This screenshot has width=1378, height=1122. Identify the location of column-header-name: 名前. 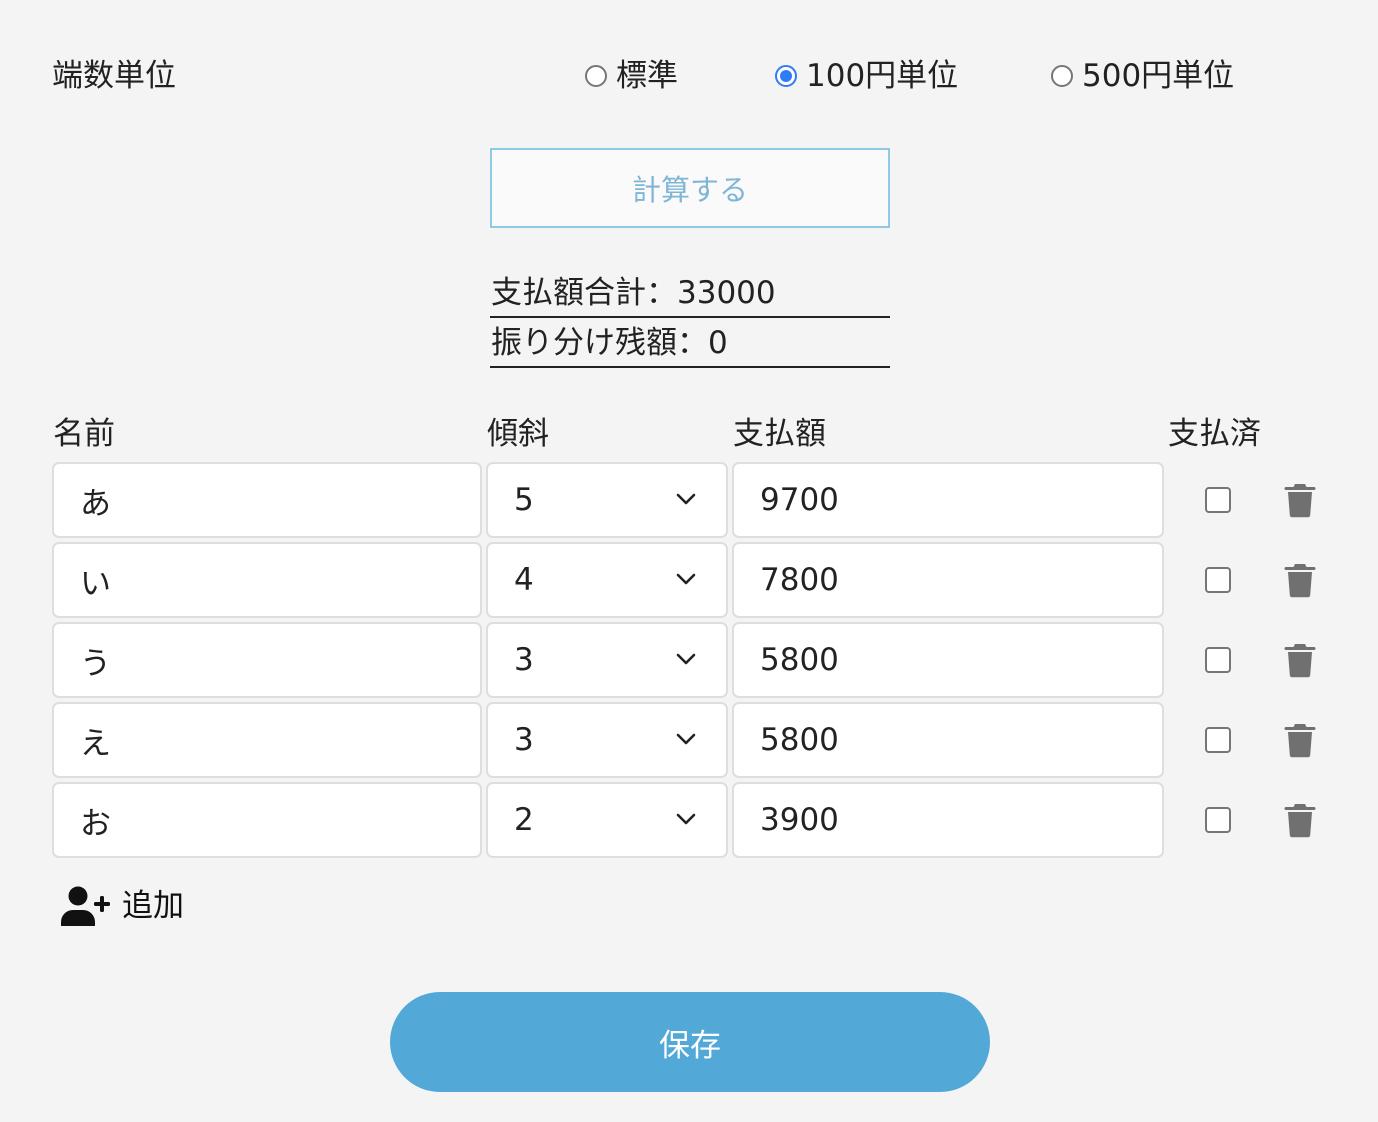
(84, 434).